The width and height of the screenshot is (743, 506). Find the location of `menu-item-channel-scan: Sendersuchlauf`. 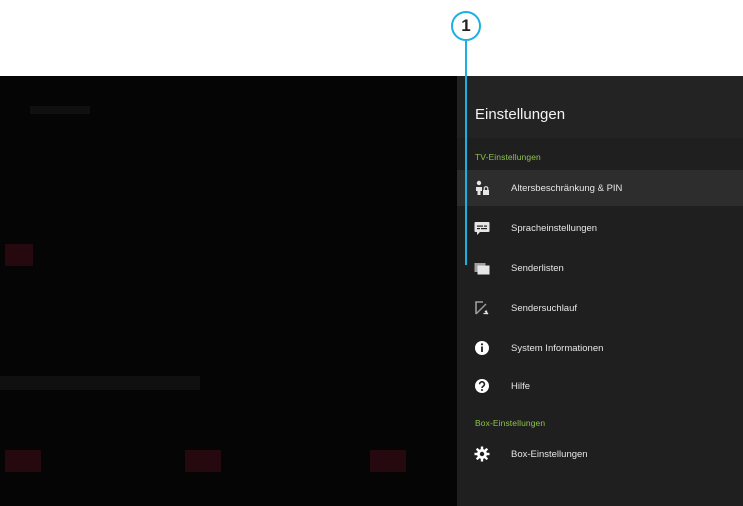

menu-item-channel-scan: Sendersuchlauf is located at coordinates (600, 308).